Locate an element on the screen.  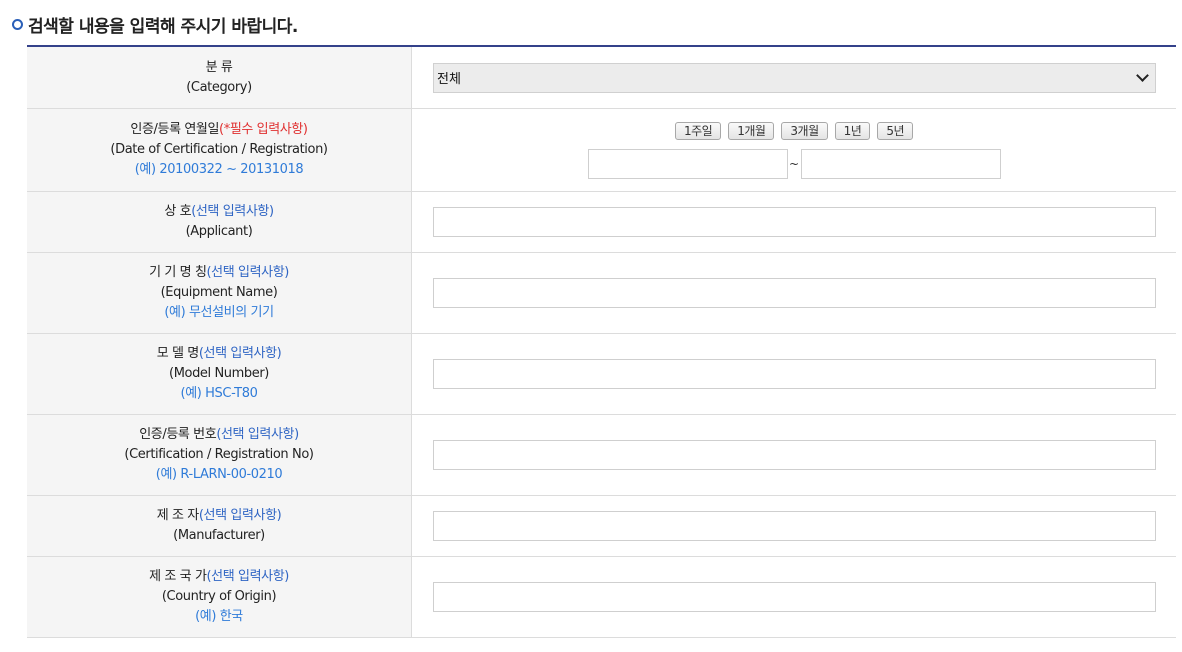
model-label-en: (Model Number) is located at coordinates (219, 373).